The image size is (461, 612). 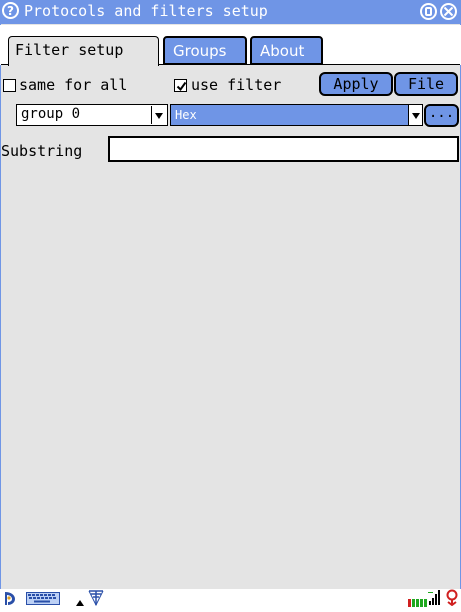 I want to click on network-antenna-icon, so click(x=96, y=600).